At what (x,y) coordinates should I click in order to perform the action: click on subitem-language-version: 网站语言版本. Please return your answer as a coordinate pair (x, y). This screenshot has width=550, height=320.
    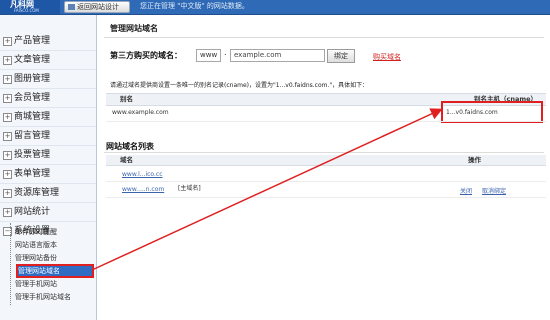
    Looking at the image, I should click on (55, 245).